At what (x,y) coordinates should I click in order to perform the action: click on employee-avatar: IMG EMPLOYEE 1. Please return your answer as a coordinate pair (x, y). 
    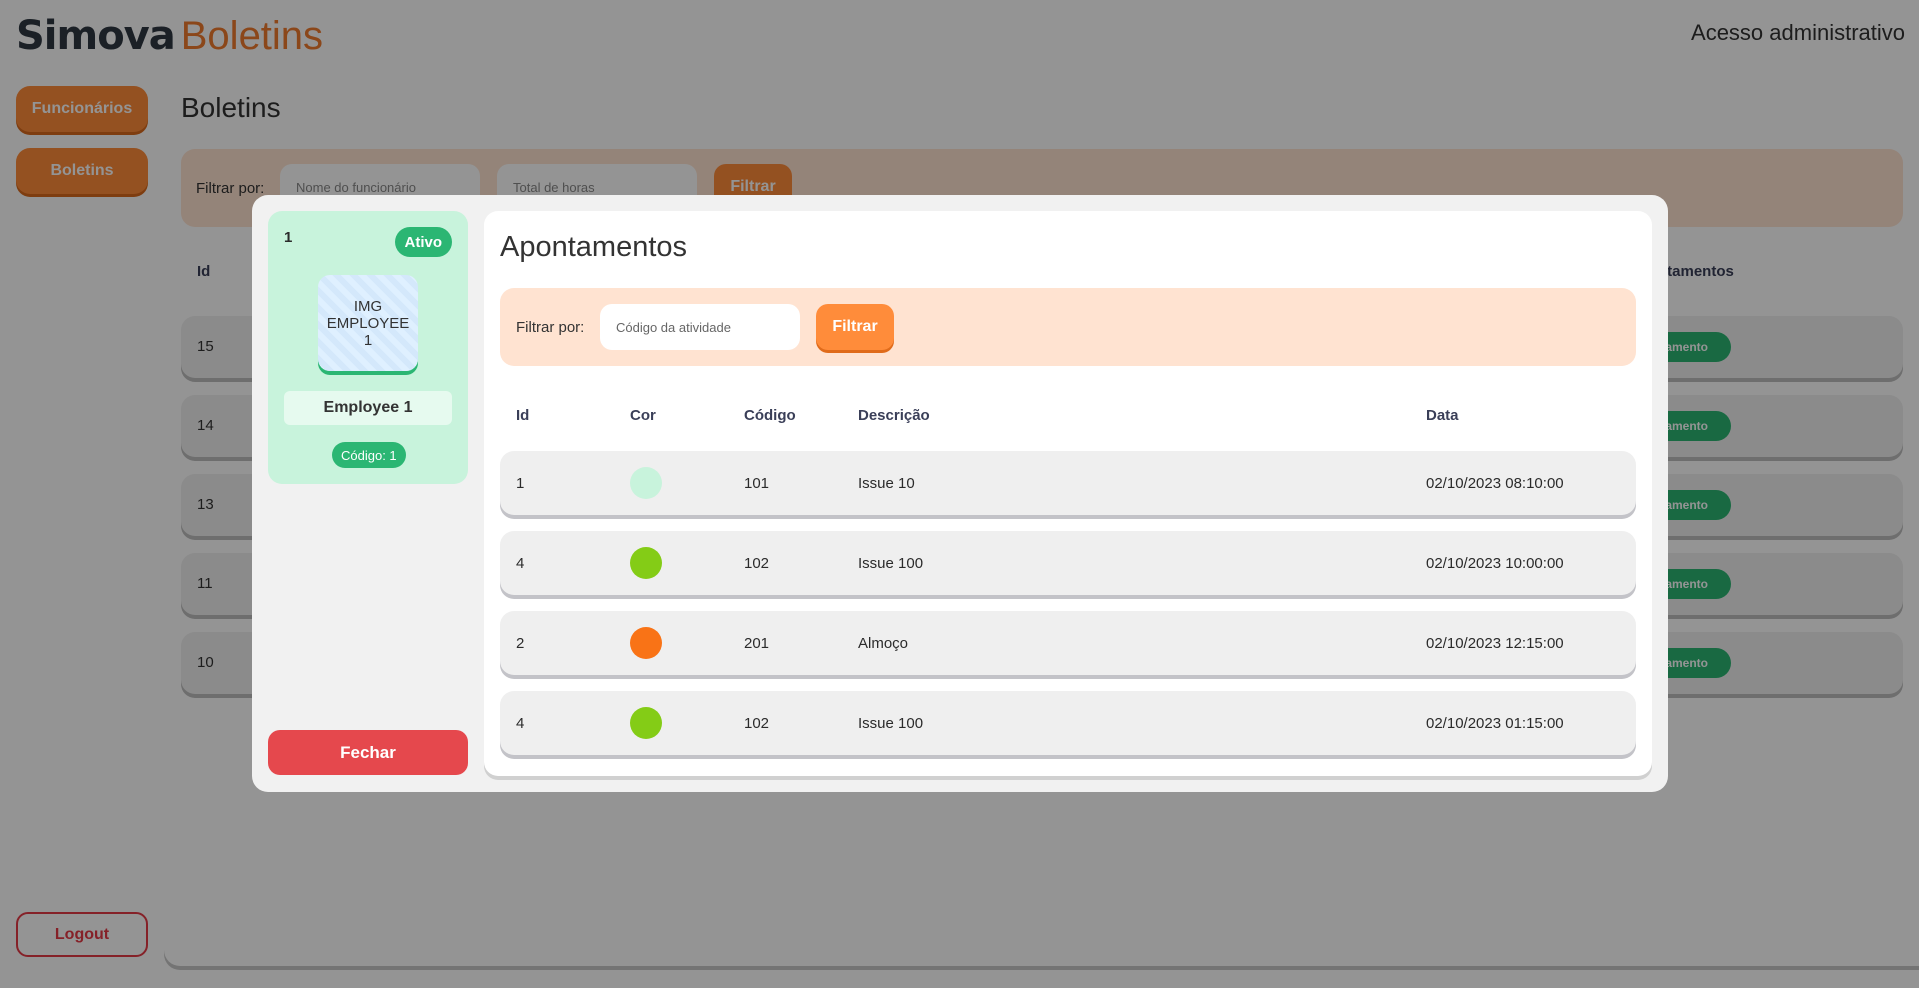
    Looking at the image, I should click on (368, 323).